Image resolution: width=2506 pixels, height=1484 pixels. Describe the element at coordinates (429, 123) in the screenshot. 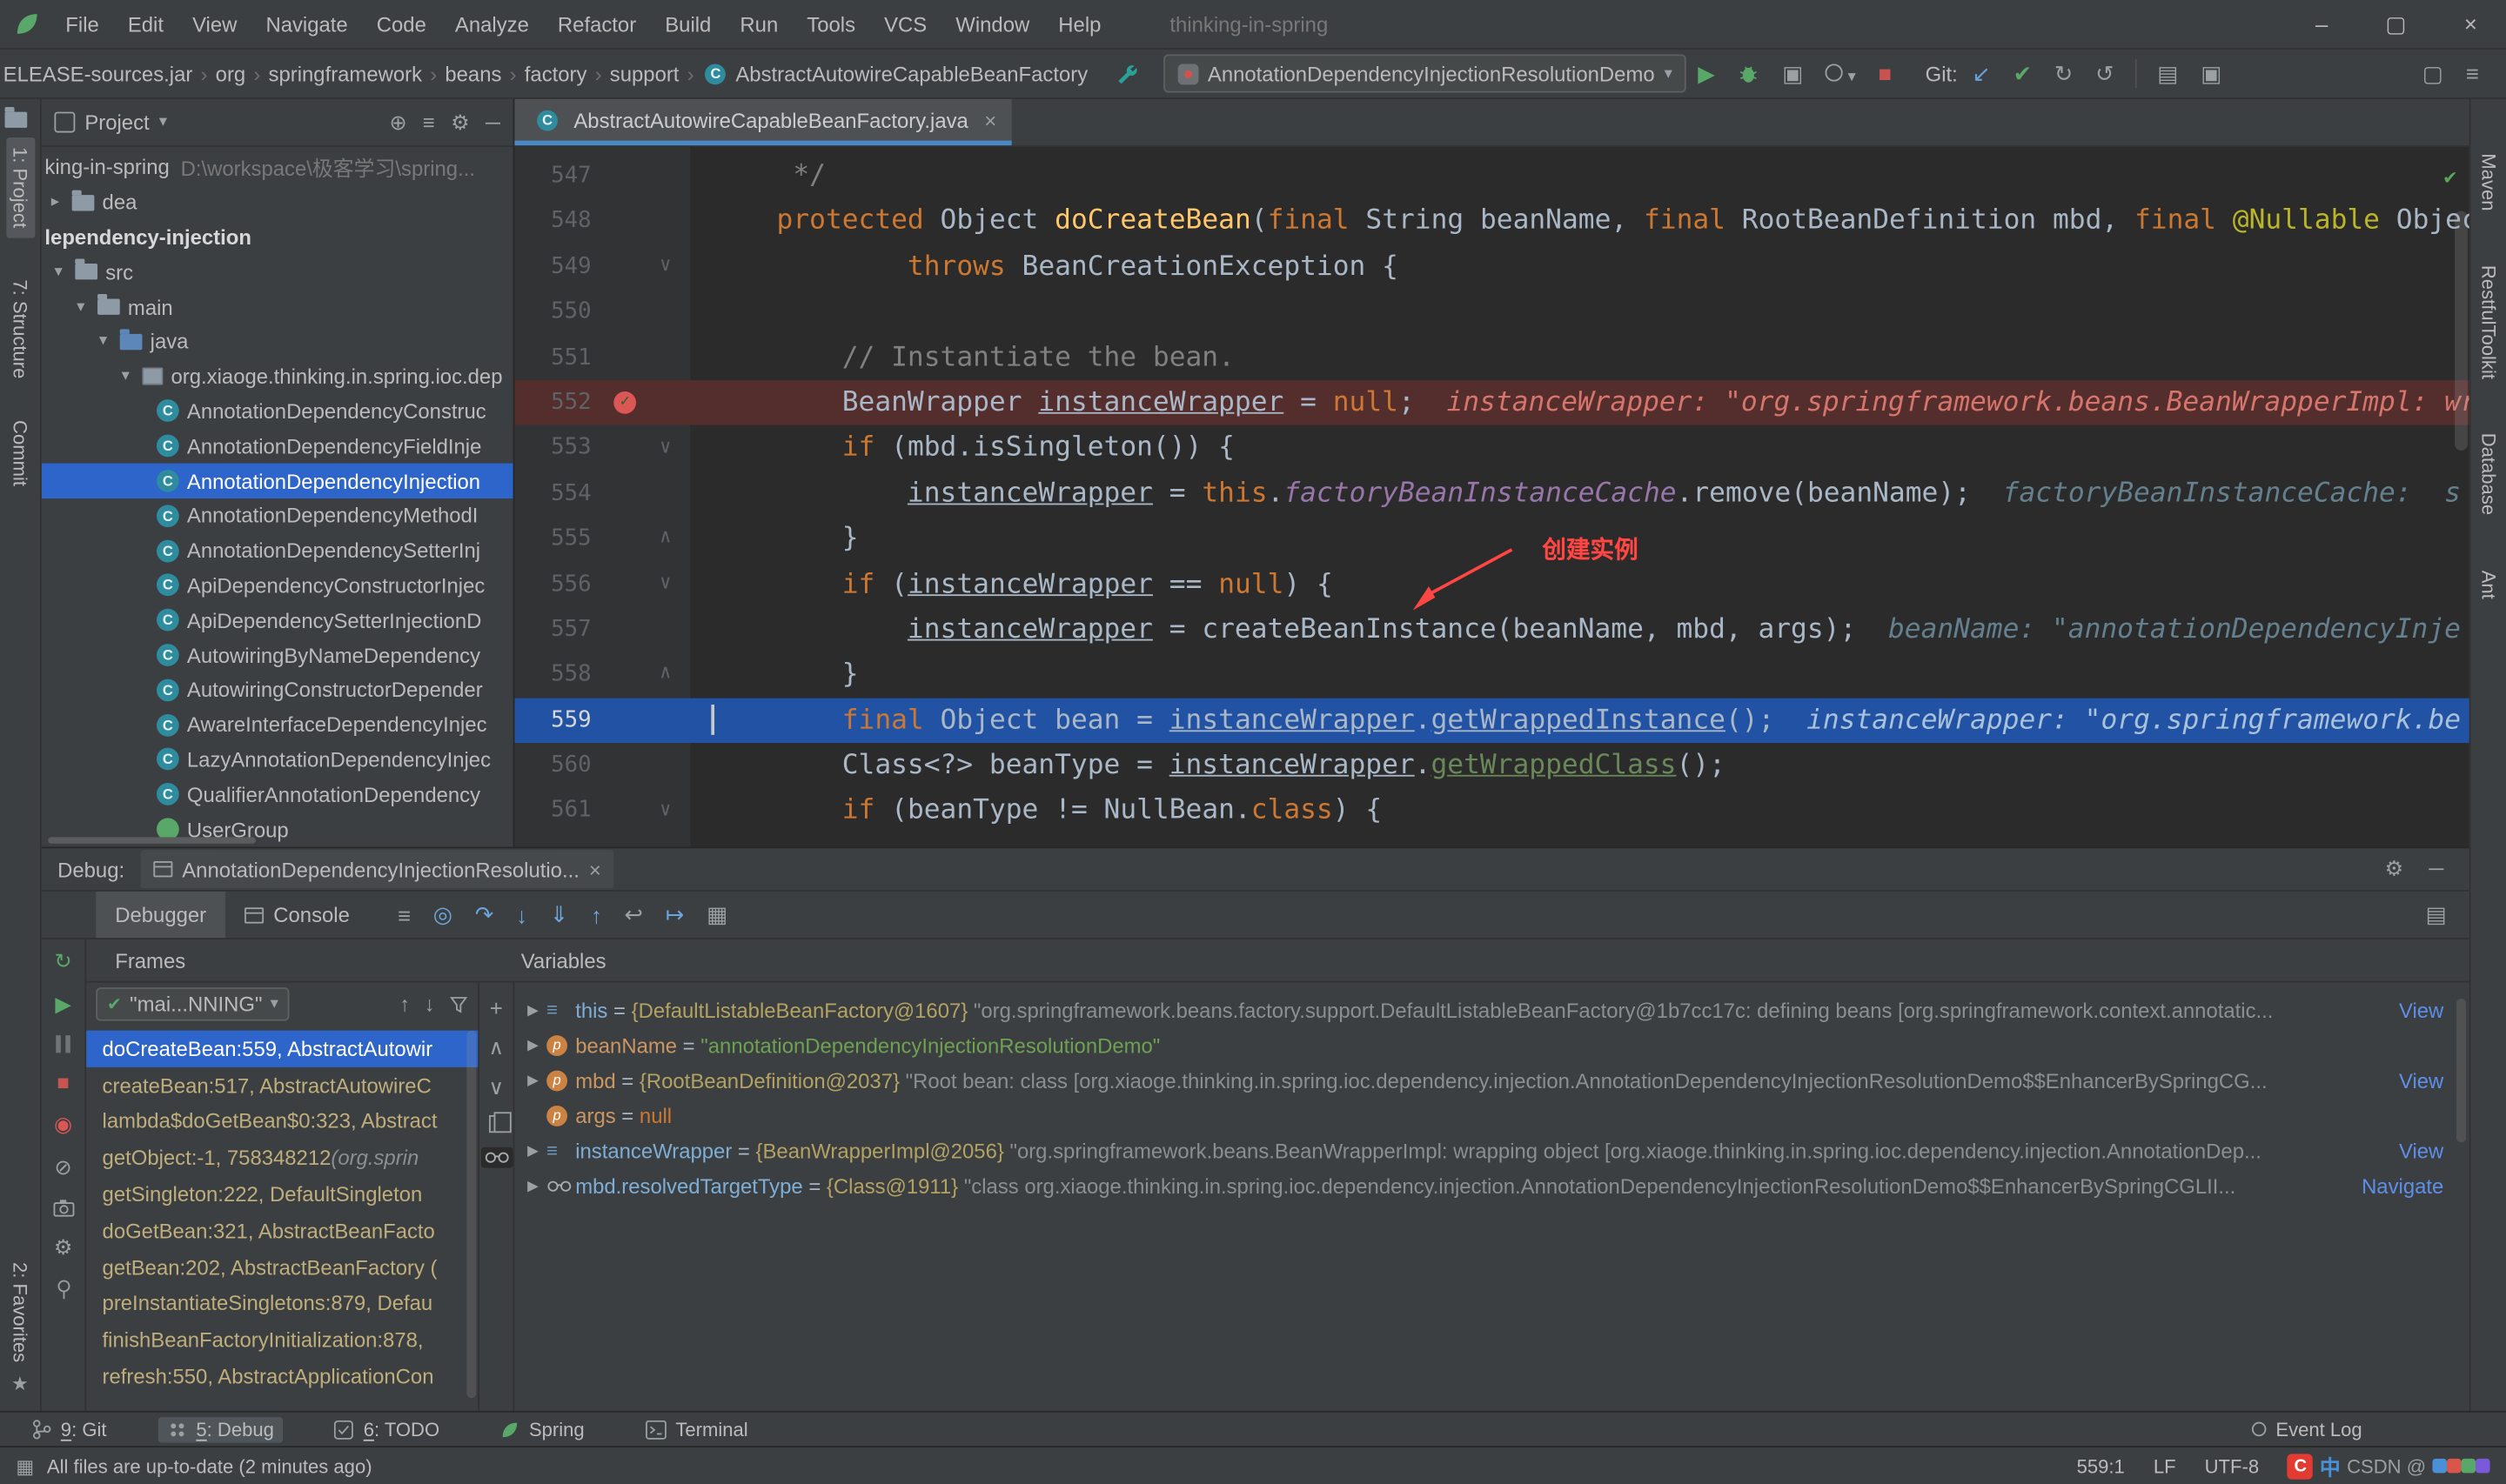

I see `collapse-all-icon: ≡` at that location.